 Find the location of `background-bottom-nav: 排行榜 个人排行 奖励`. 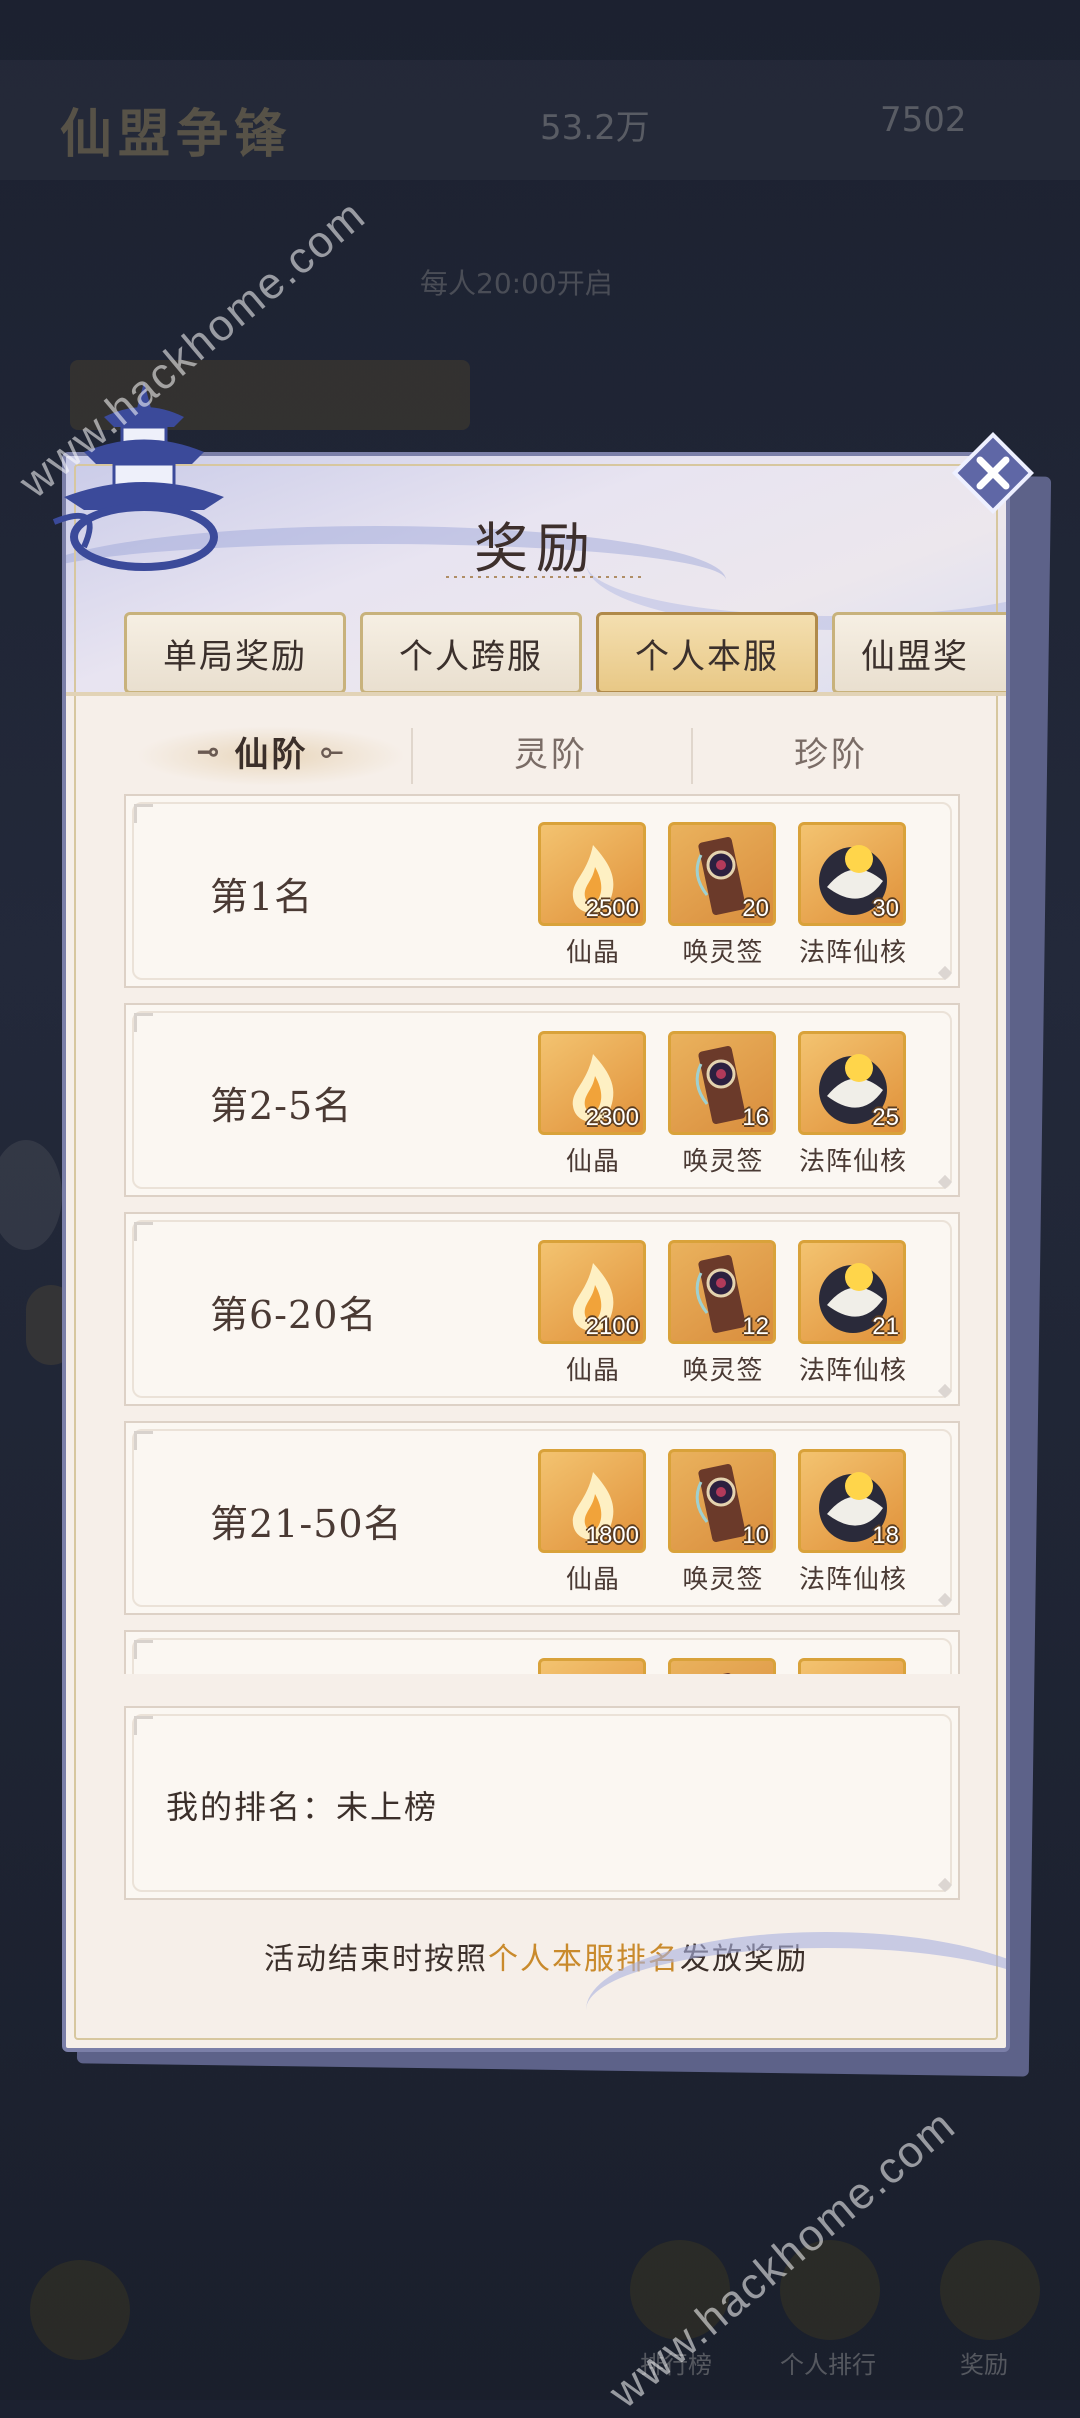

background-bottom-nav: 排行榜 个人排行 奖励 is located at coordinates (540, 2315).